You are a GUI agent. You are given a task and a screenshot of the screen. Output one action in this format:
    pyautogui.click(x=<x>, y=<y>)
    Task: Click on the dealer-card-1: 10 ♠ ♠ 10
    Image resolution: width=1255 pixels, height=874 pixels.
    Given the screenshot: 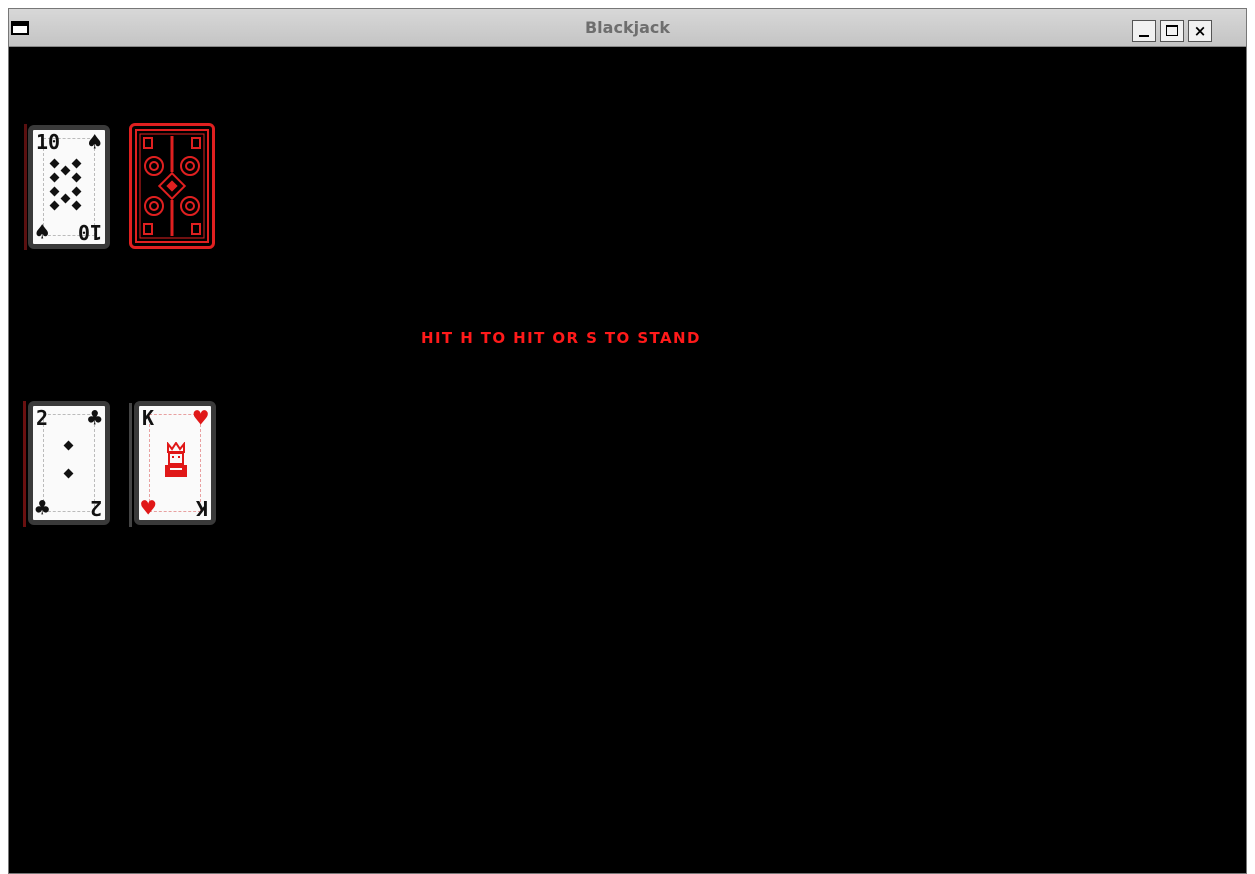 What is the action you would take?
    pyautogui.click(x=69, y=187)
    